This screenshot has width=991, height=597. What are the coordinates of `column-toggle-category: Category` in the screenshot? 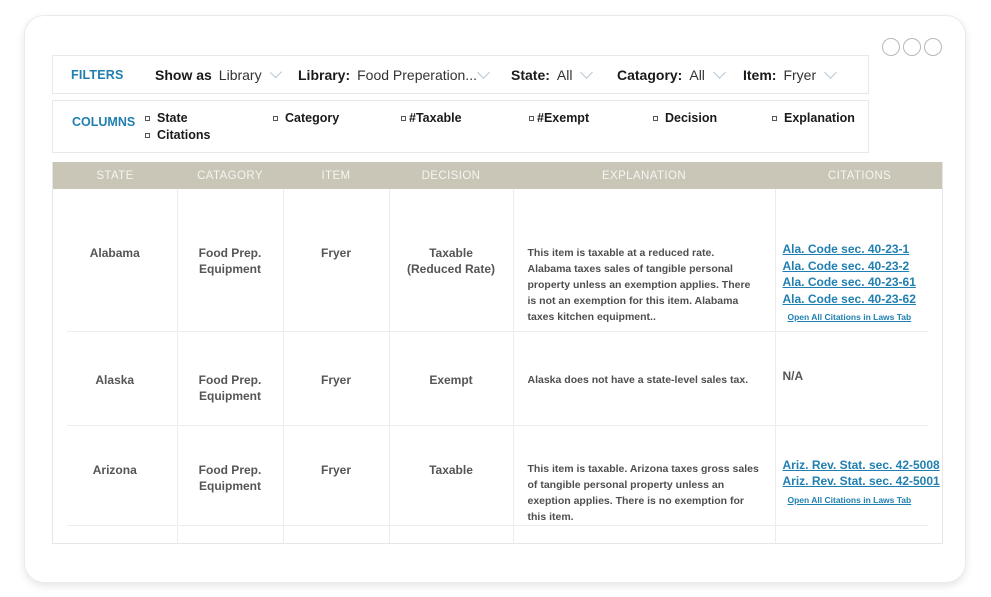 It's located at (306, 118).